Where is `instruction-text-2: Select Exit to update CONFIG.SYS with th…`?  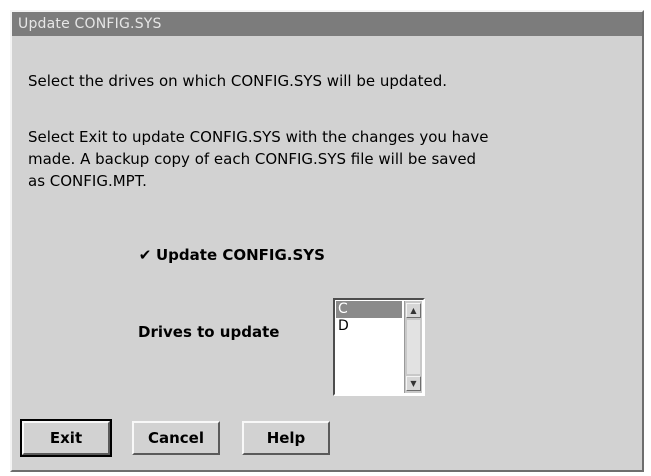
instruction-text-2: Select Exit to update CONFIG.SYS with th… is located at coordinates (258, 159).